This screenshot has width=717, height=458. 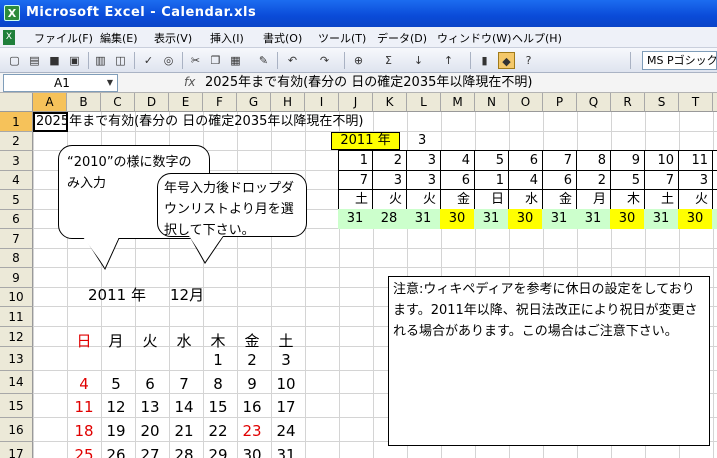 I want to click on month-table-cell: 9, so click(x=627, y=160).